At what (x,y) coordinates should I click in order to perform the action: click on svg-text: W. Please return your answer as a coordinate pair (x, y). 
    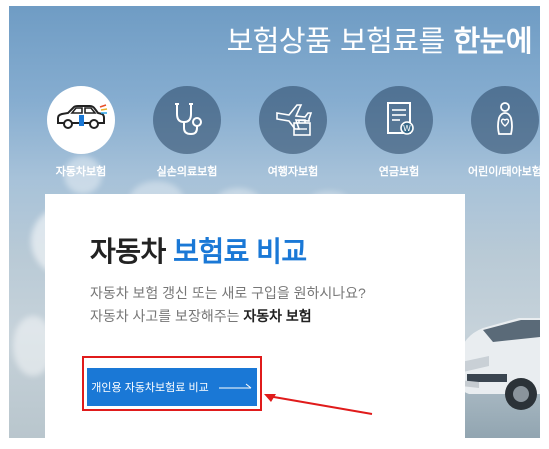
    Looking at the image, I should click on (407, 128).